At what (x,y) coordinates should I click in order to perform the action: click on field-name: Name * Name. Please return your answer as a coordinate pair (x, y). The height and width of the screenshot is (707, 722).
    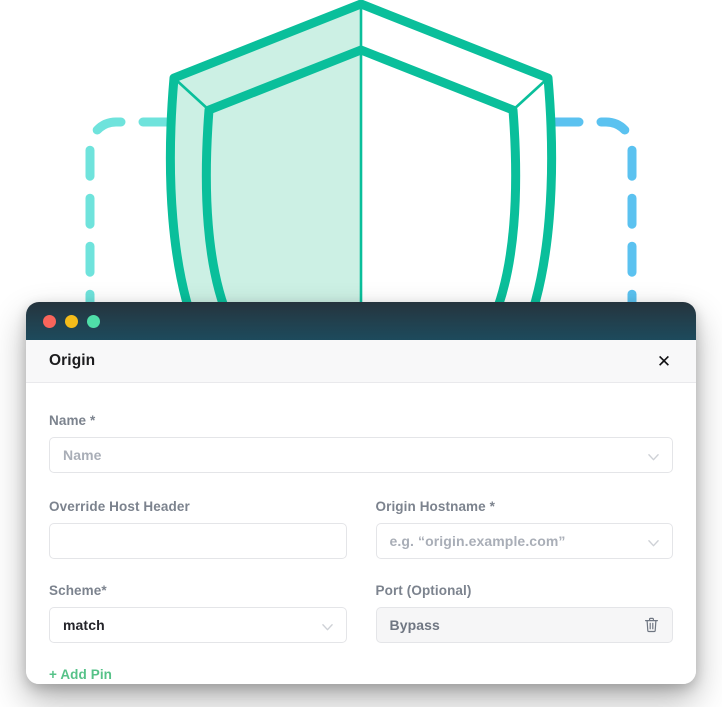
    Looking at the image, I should click on (361, 443).